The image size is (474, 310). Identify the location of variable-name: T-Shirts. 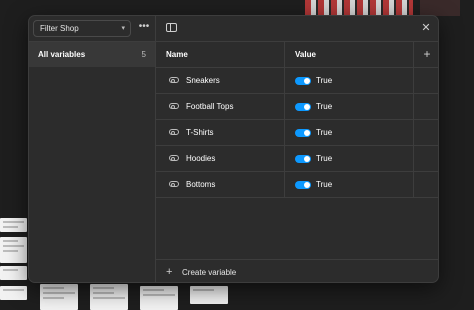
(200, 132).